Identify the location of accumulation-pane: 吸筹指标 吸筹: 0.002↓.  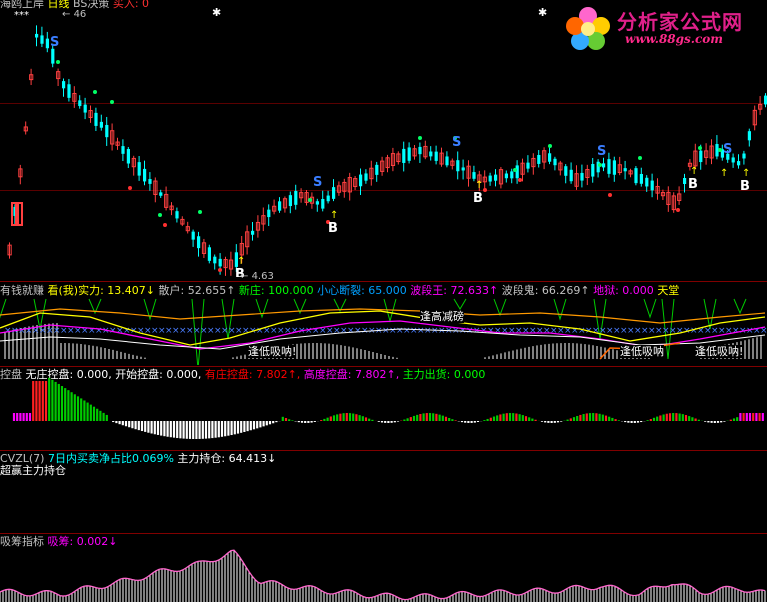
(383, 568).